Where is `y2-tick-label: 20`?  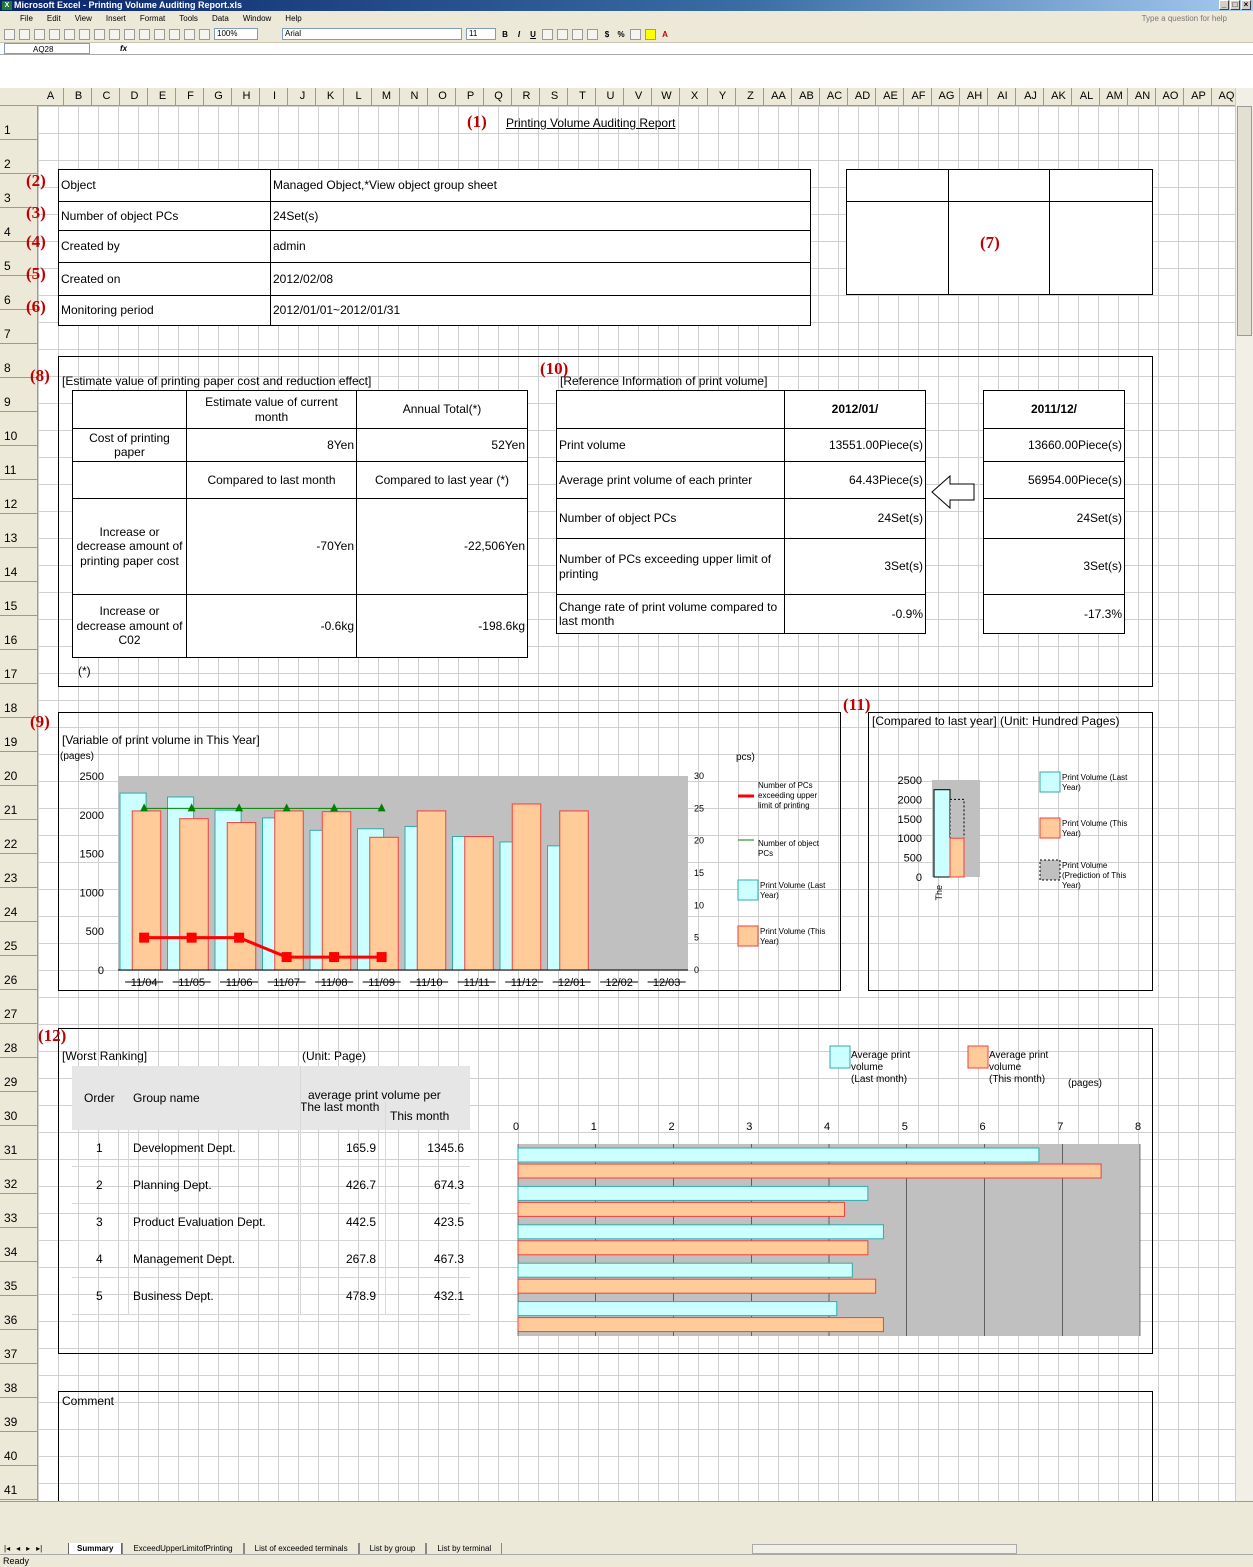
y2-tick-label: 20 is located at coordinates (699, 841).